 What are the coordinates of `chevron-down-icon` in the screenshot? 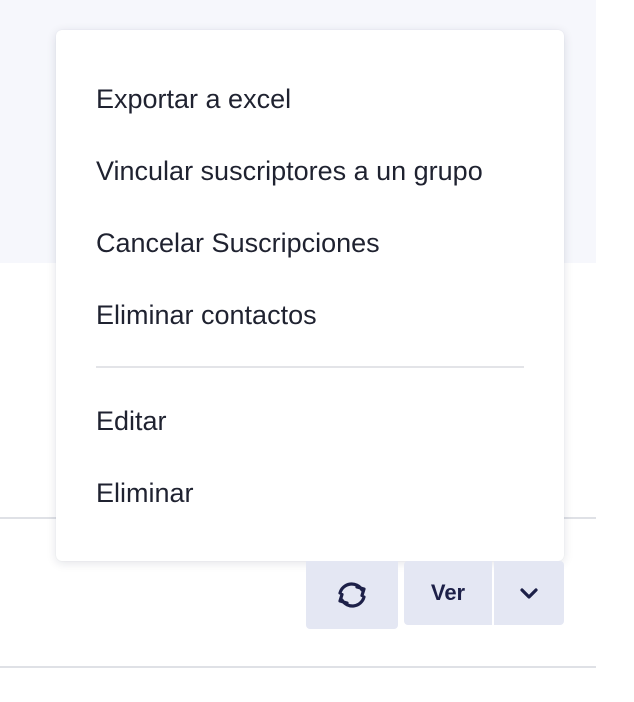 It's located at (529, 593).